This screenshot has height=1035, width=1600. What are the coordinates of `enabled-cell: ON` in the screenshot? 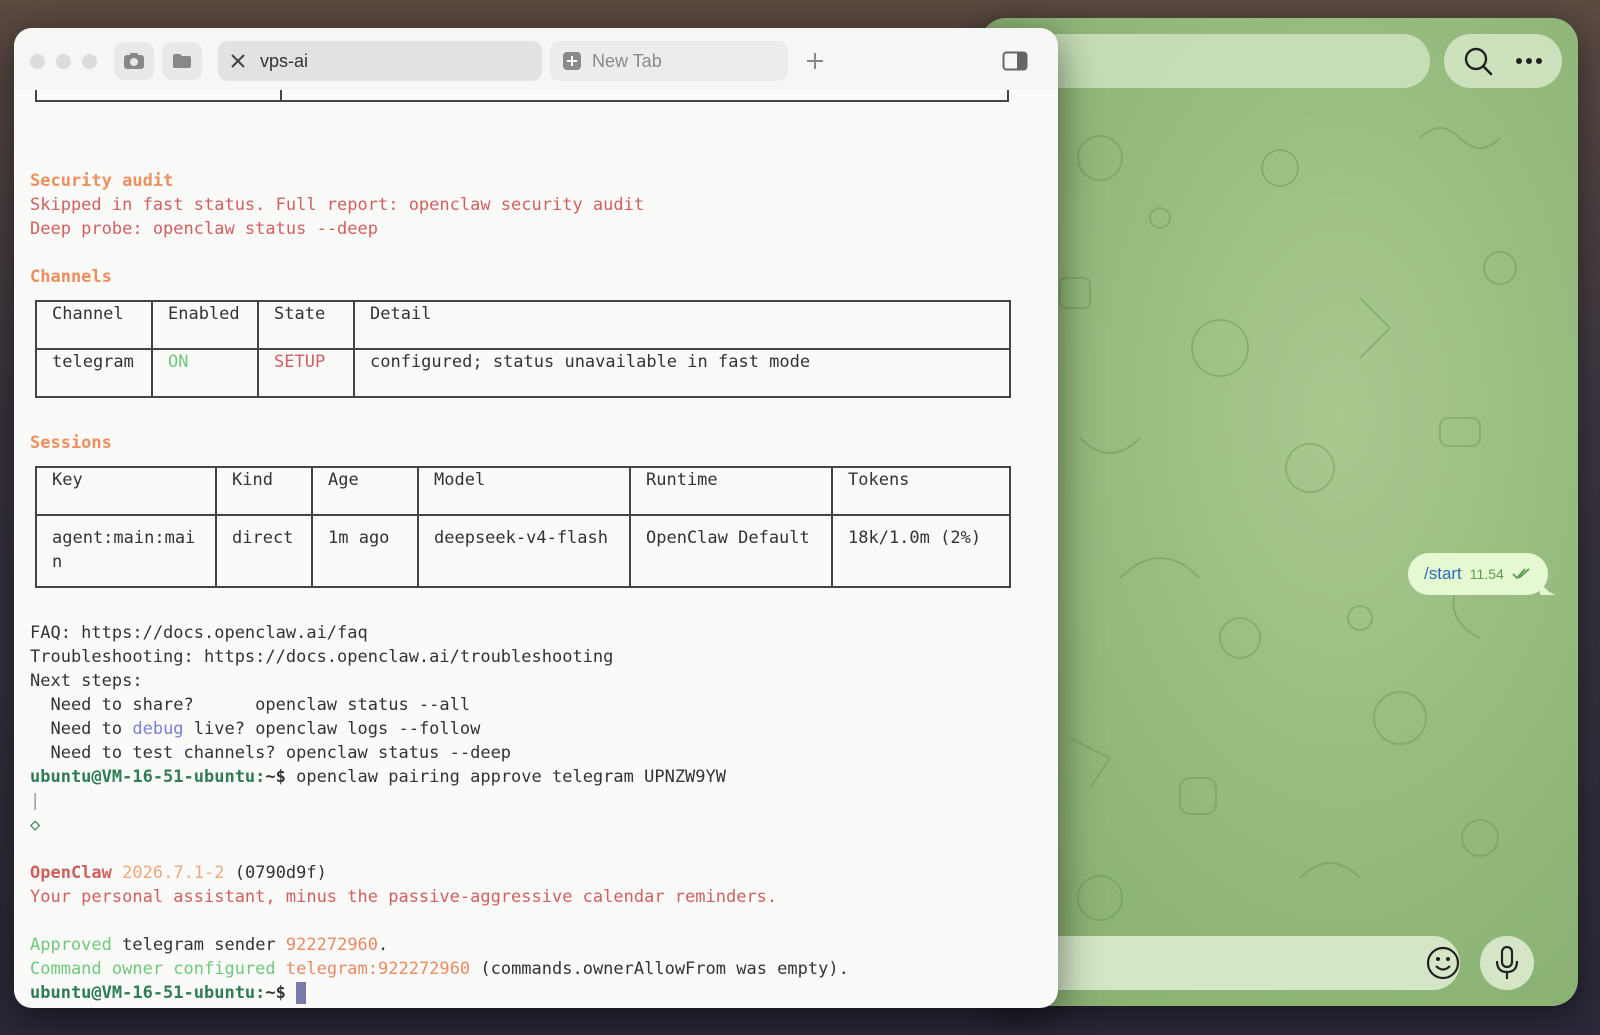 It's located at (205, 373).